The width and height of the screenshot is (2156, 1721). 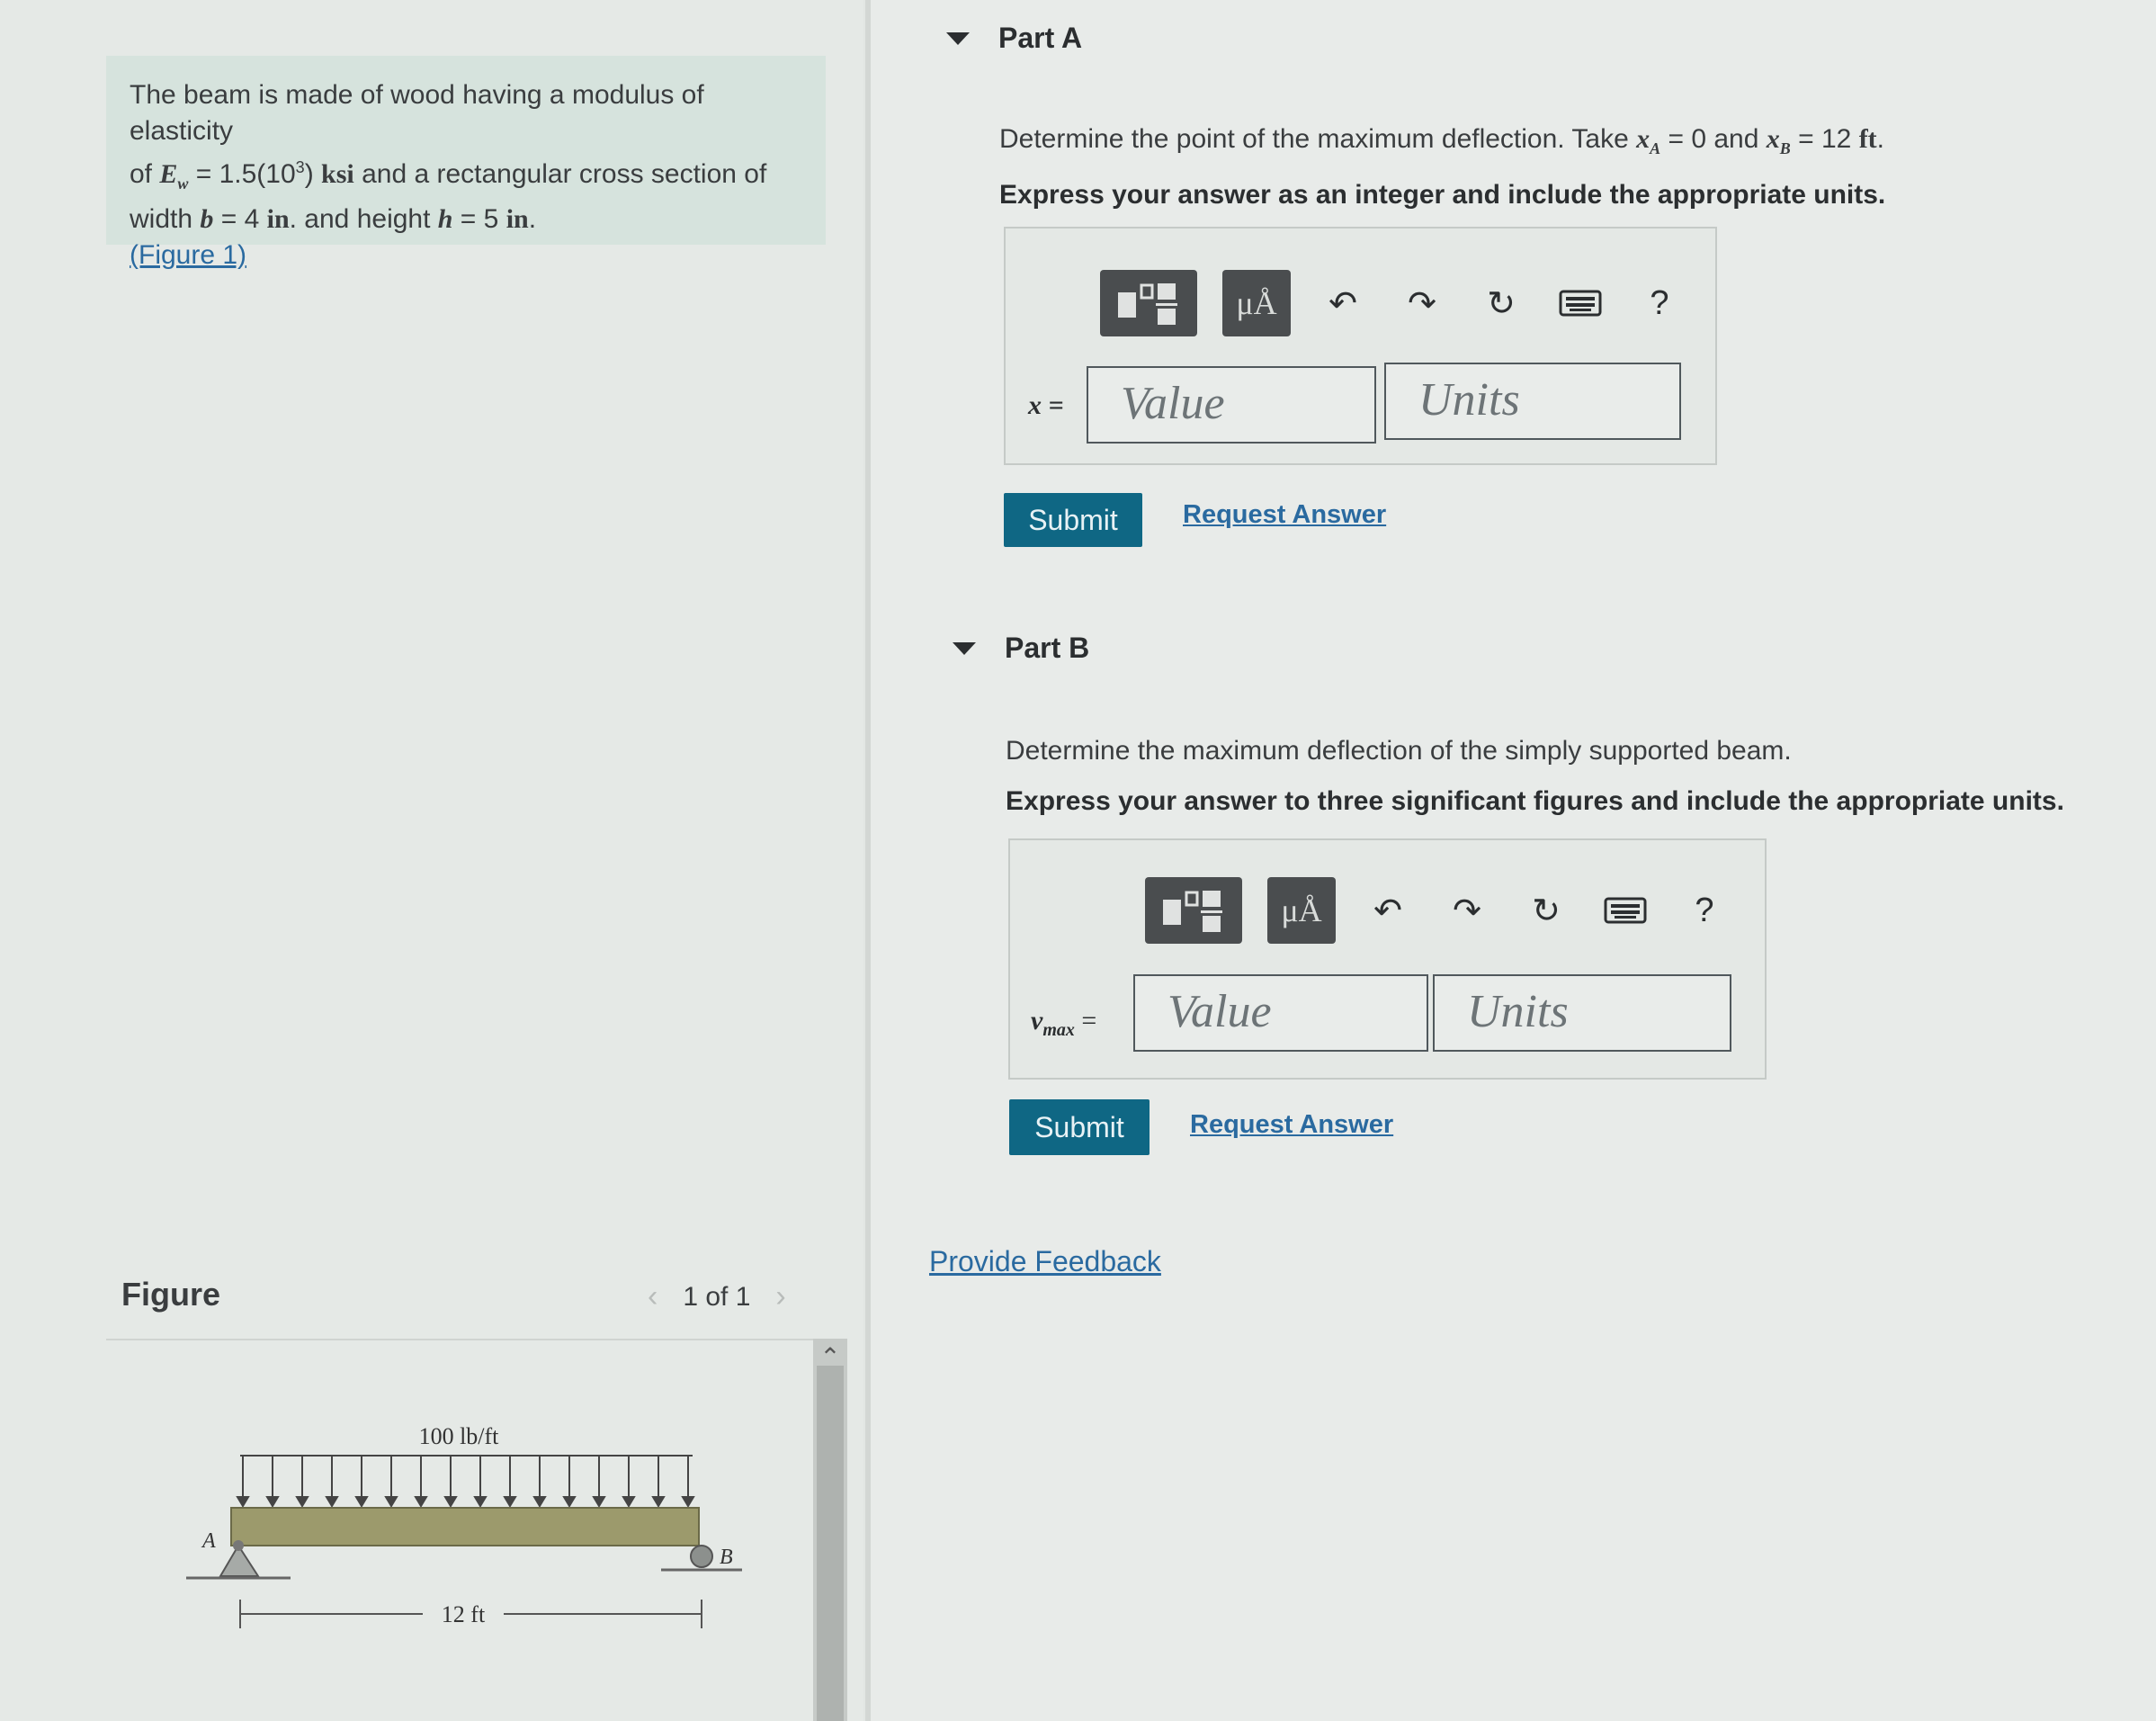 I want to click on problem-line-3: width b = 4 in. and height h = 5 in., so click(x=333, y=219).